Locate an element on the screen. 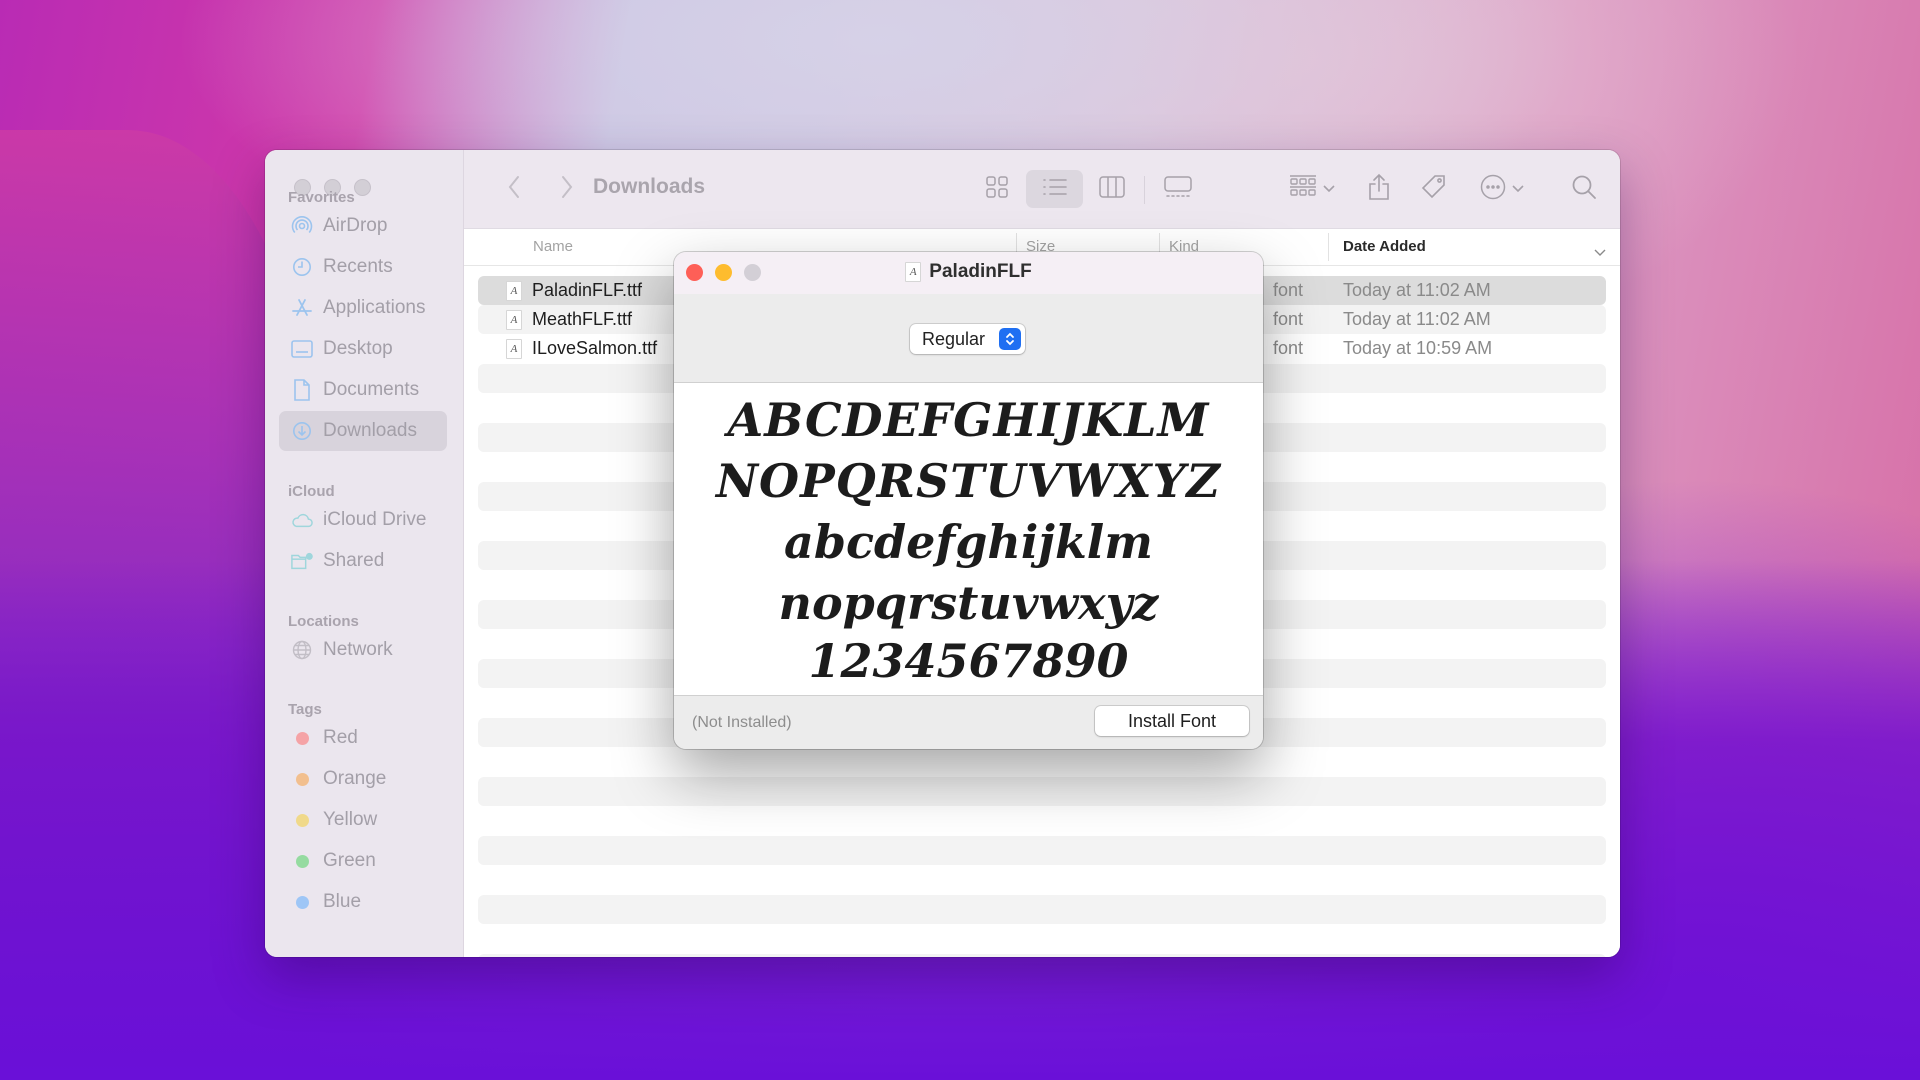  tag-yellow-dot-icon is located at coordinates (302, 820).